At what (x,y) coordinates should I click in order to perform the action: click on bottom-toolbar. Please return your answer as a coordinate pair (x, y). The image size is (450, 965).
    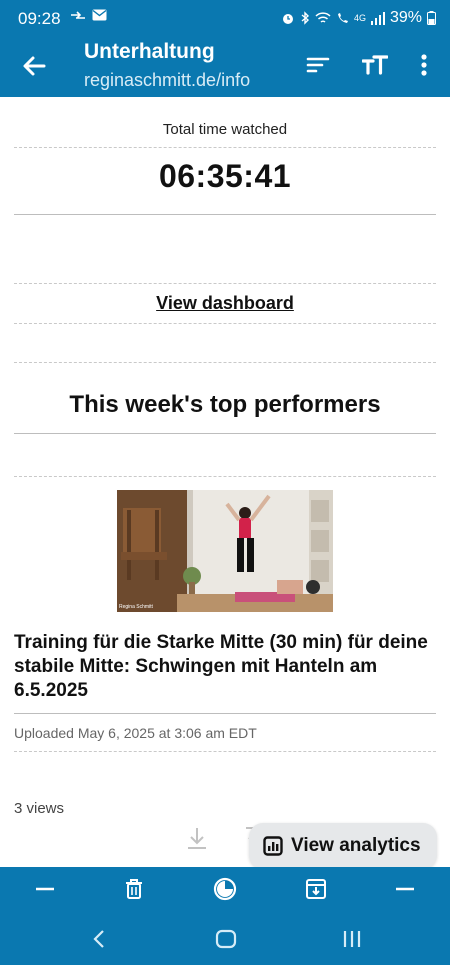
    Looking at the image, I should click on (225, 889).